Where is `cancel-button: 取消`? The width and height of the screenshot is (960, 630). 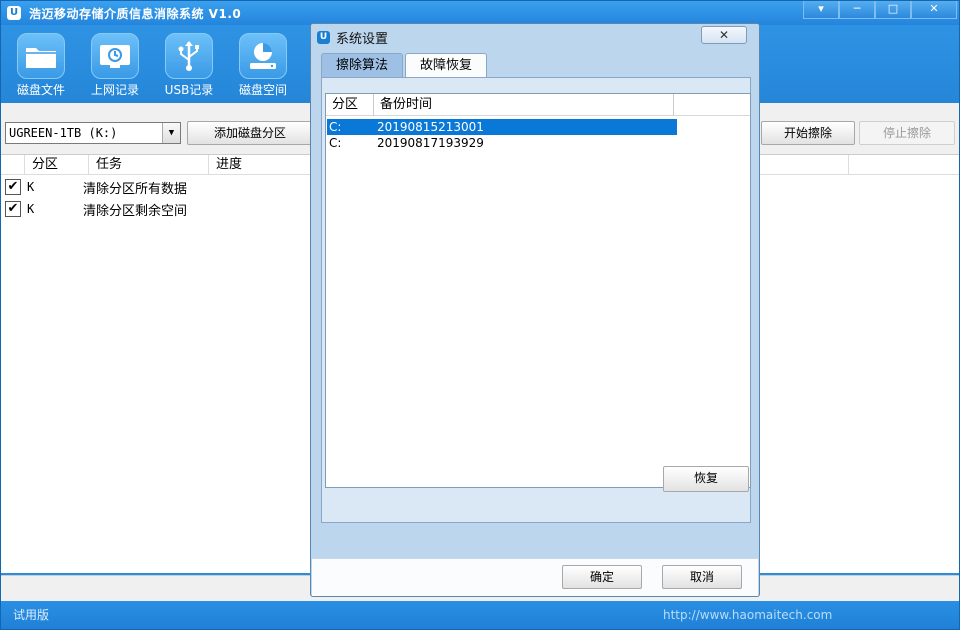
cancel-button: 取消 is located at coordinates (702, 577).